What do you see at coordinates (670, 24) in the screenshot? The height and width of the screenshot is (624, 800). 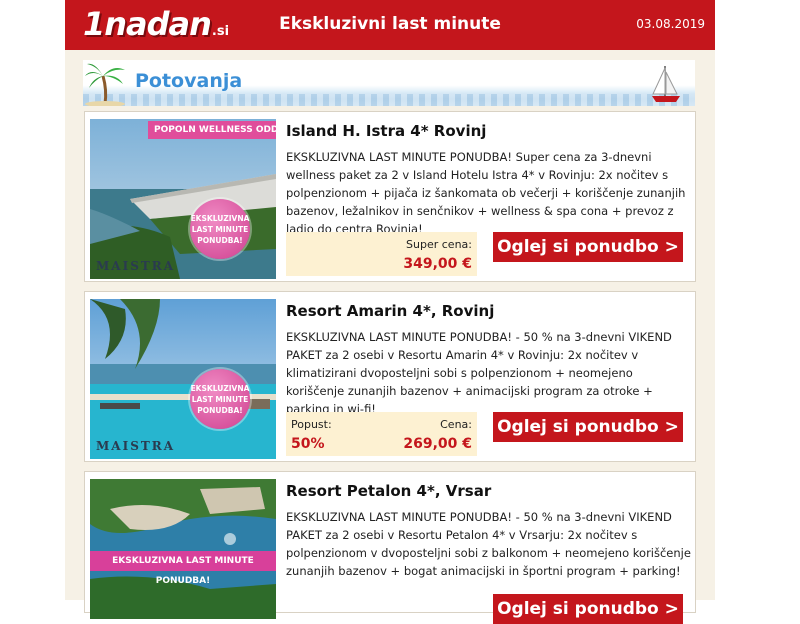 I see `header-date: 03.08.2019` at bounding box center [670, 24].